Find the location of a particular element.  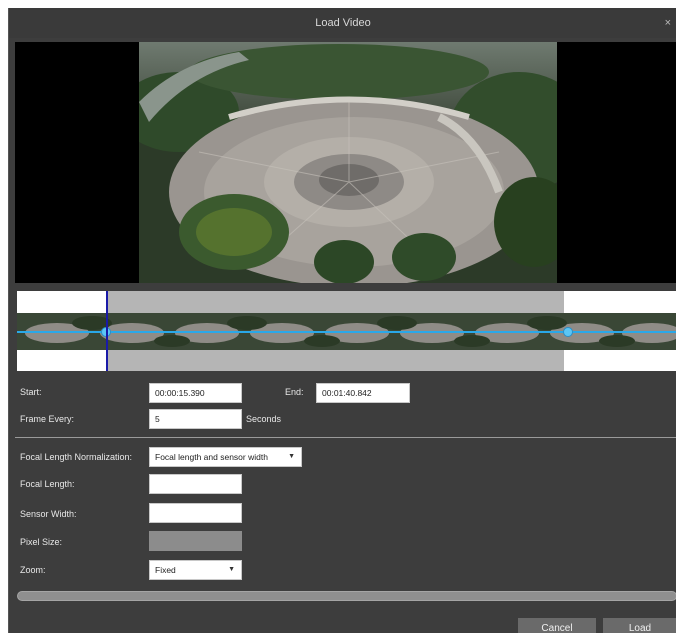

focal-length-normalization-value: Focal length and sensor width is located at coordinates (211, 457).